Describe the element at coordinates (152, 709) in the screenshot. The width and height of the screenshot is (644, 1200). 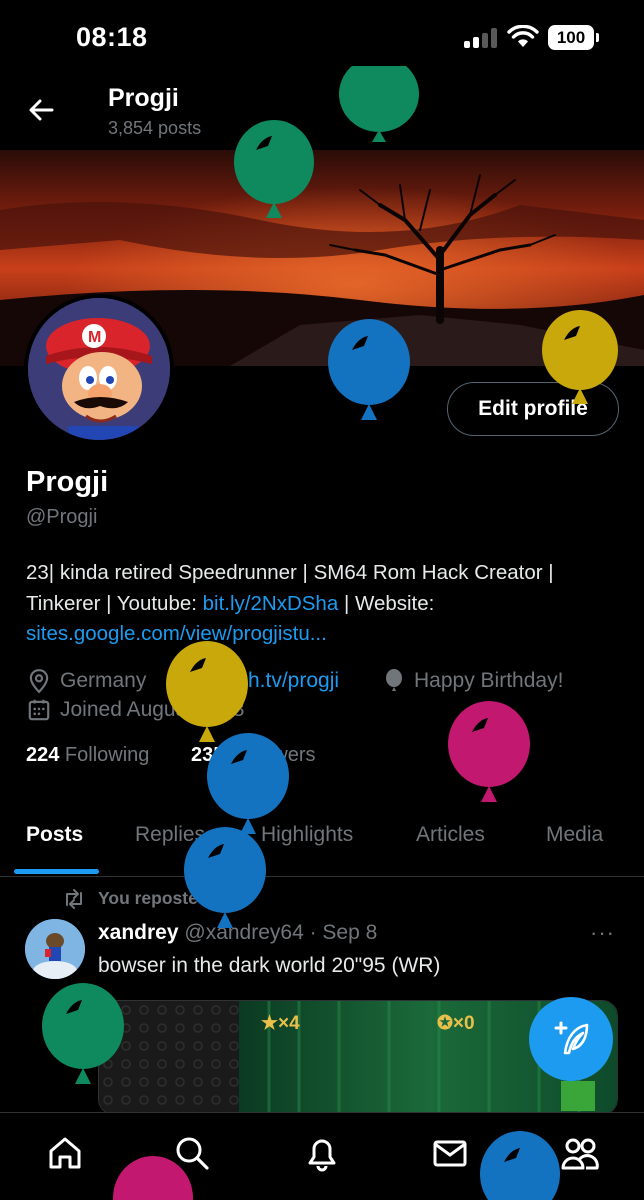
I see `joined-text: Joined August 2018` at that location.